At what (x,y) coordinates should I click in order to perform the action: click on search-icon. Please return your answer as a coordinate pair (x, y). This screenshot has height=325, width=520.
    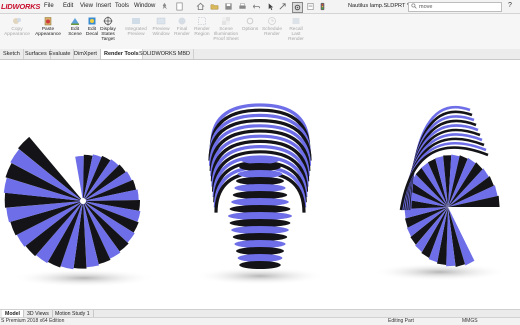
    Looking at the image, I should click on (414, 6).